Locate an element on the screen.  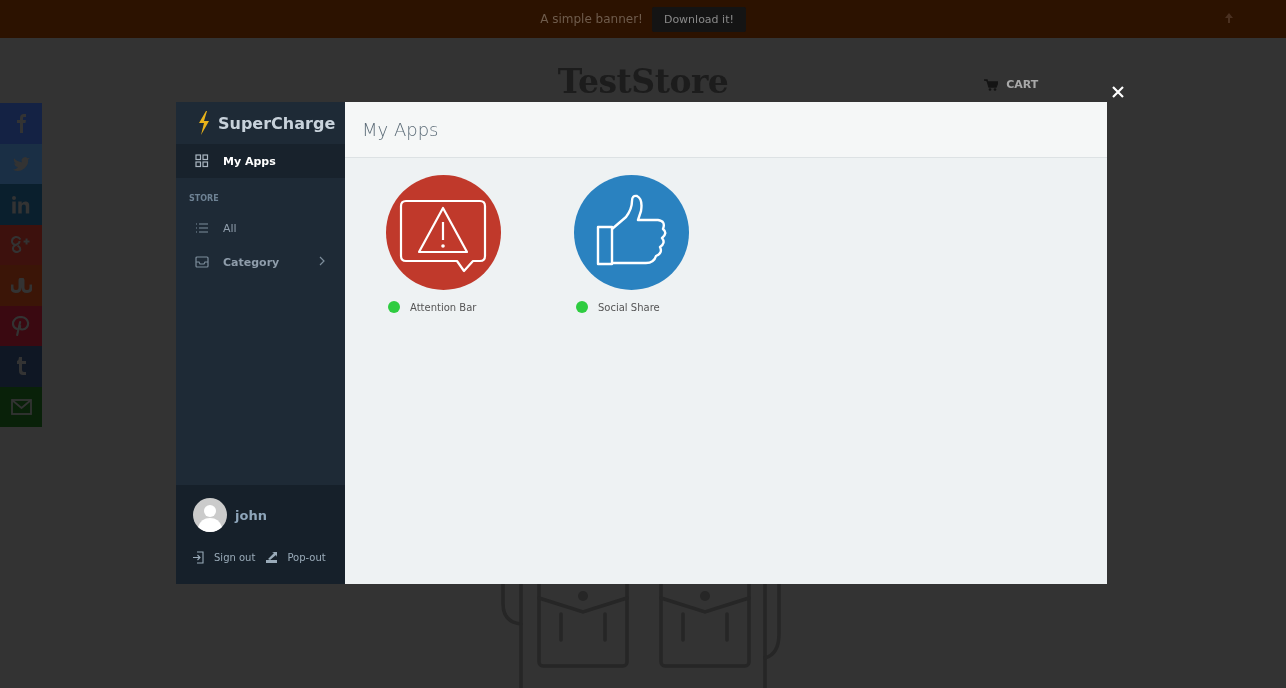
mail-icon is located at coordinates (21, 406).